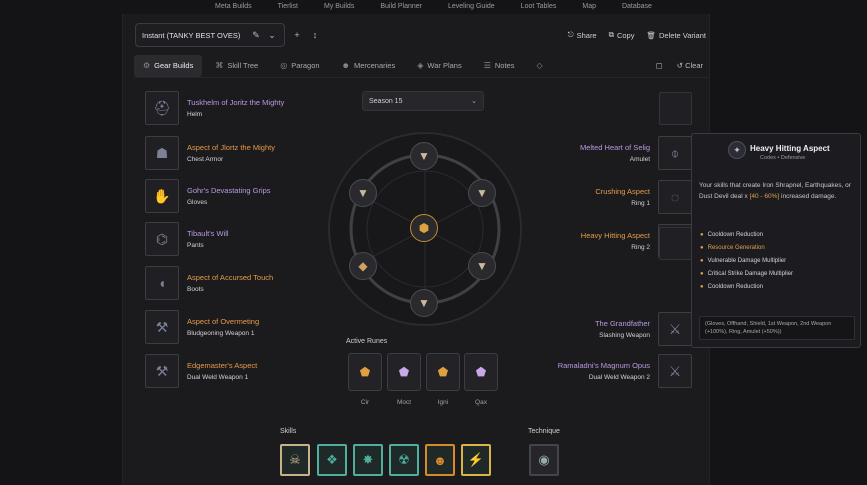  Describe the element at coordinates (297, 35) in the screenshot. I see `add-variant-icon: +` at that location.